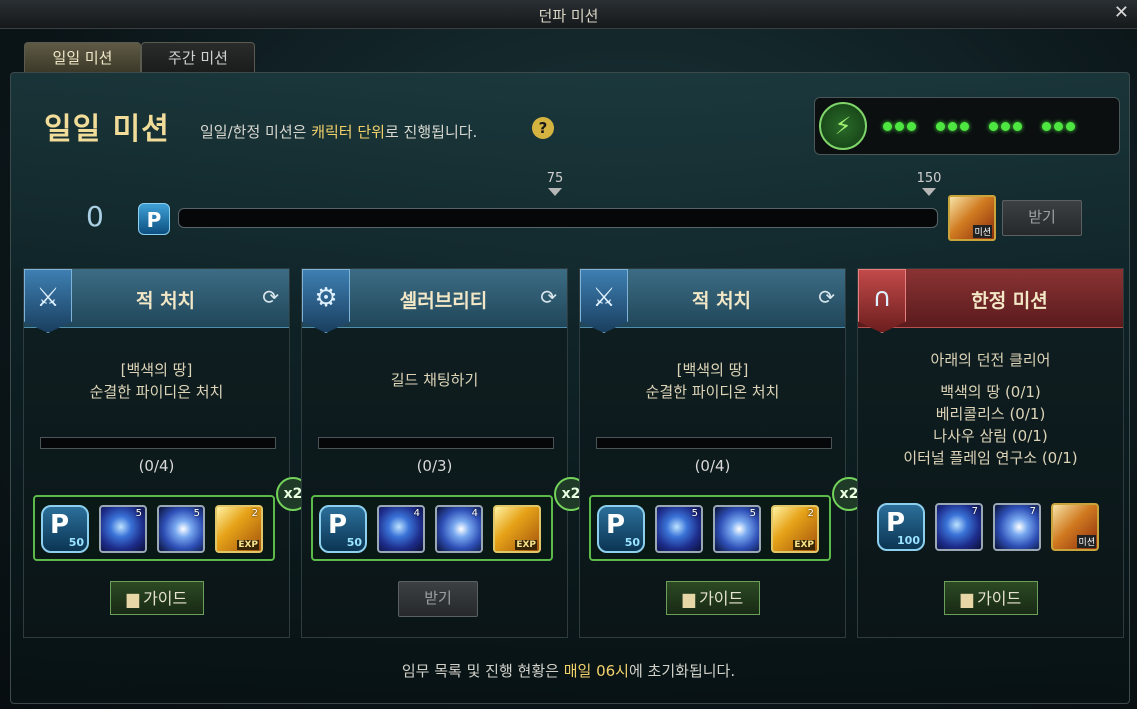 The height and width of the screenshot is (709, 1137). What do you see at coordinates (82, 57) in the screenshot?
I see `tab-daily-mission: 일일 미션` at bounding box center [82, 57].